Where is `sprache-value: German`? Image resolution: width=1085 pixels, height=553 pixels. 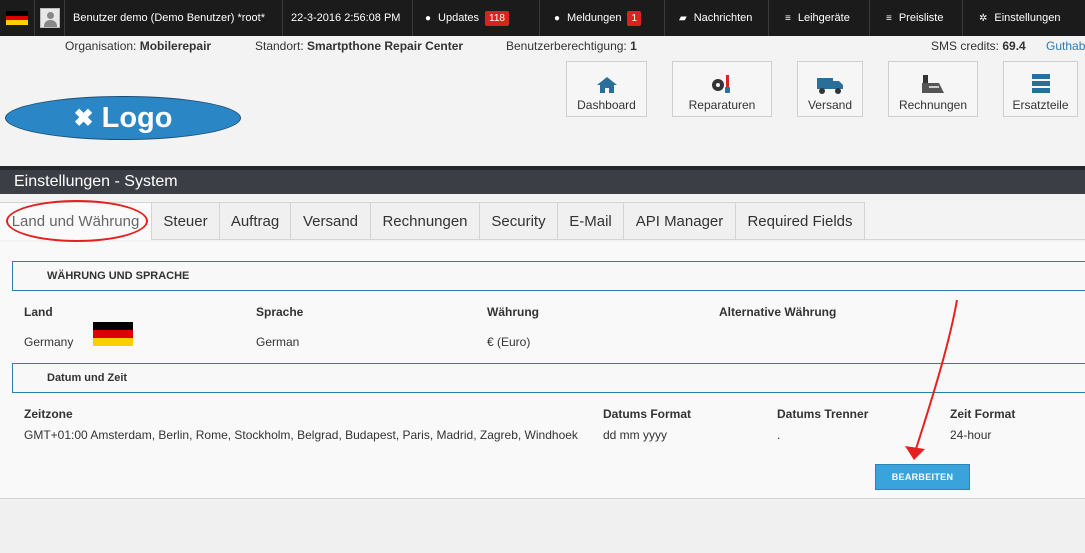 sprache-value: German is located at coordinates (278, 342).